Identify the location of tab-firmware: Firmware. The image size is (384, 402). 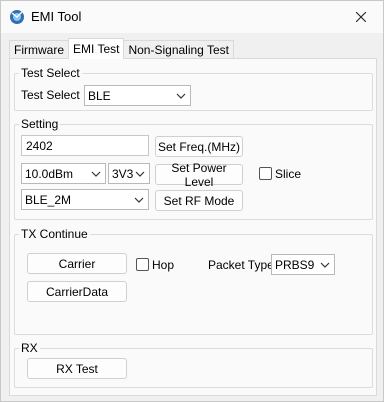
(39, 49).